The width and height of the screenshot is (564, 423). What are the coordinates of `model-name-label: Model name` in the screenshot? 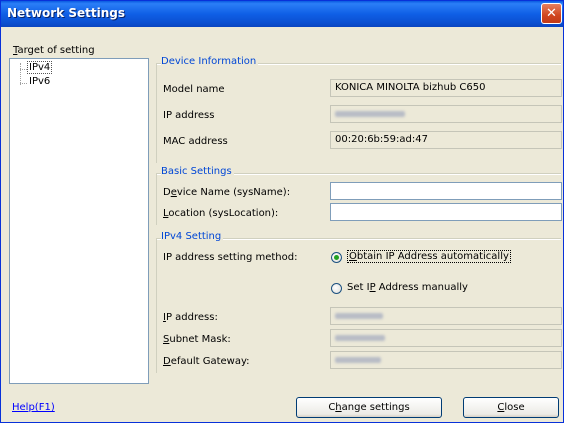 It's located at (194, 89).